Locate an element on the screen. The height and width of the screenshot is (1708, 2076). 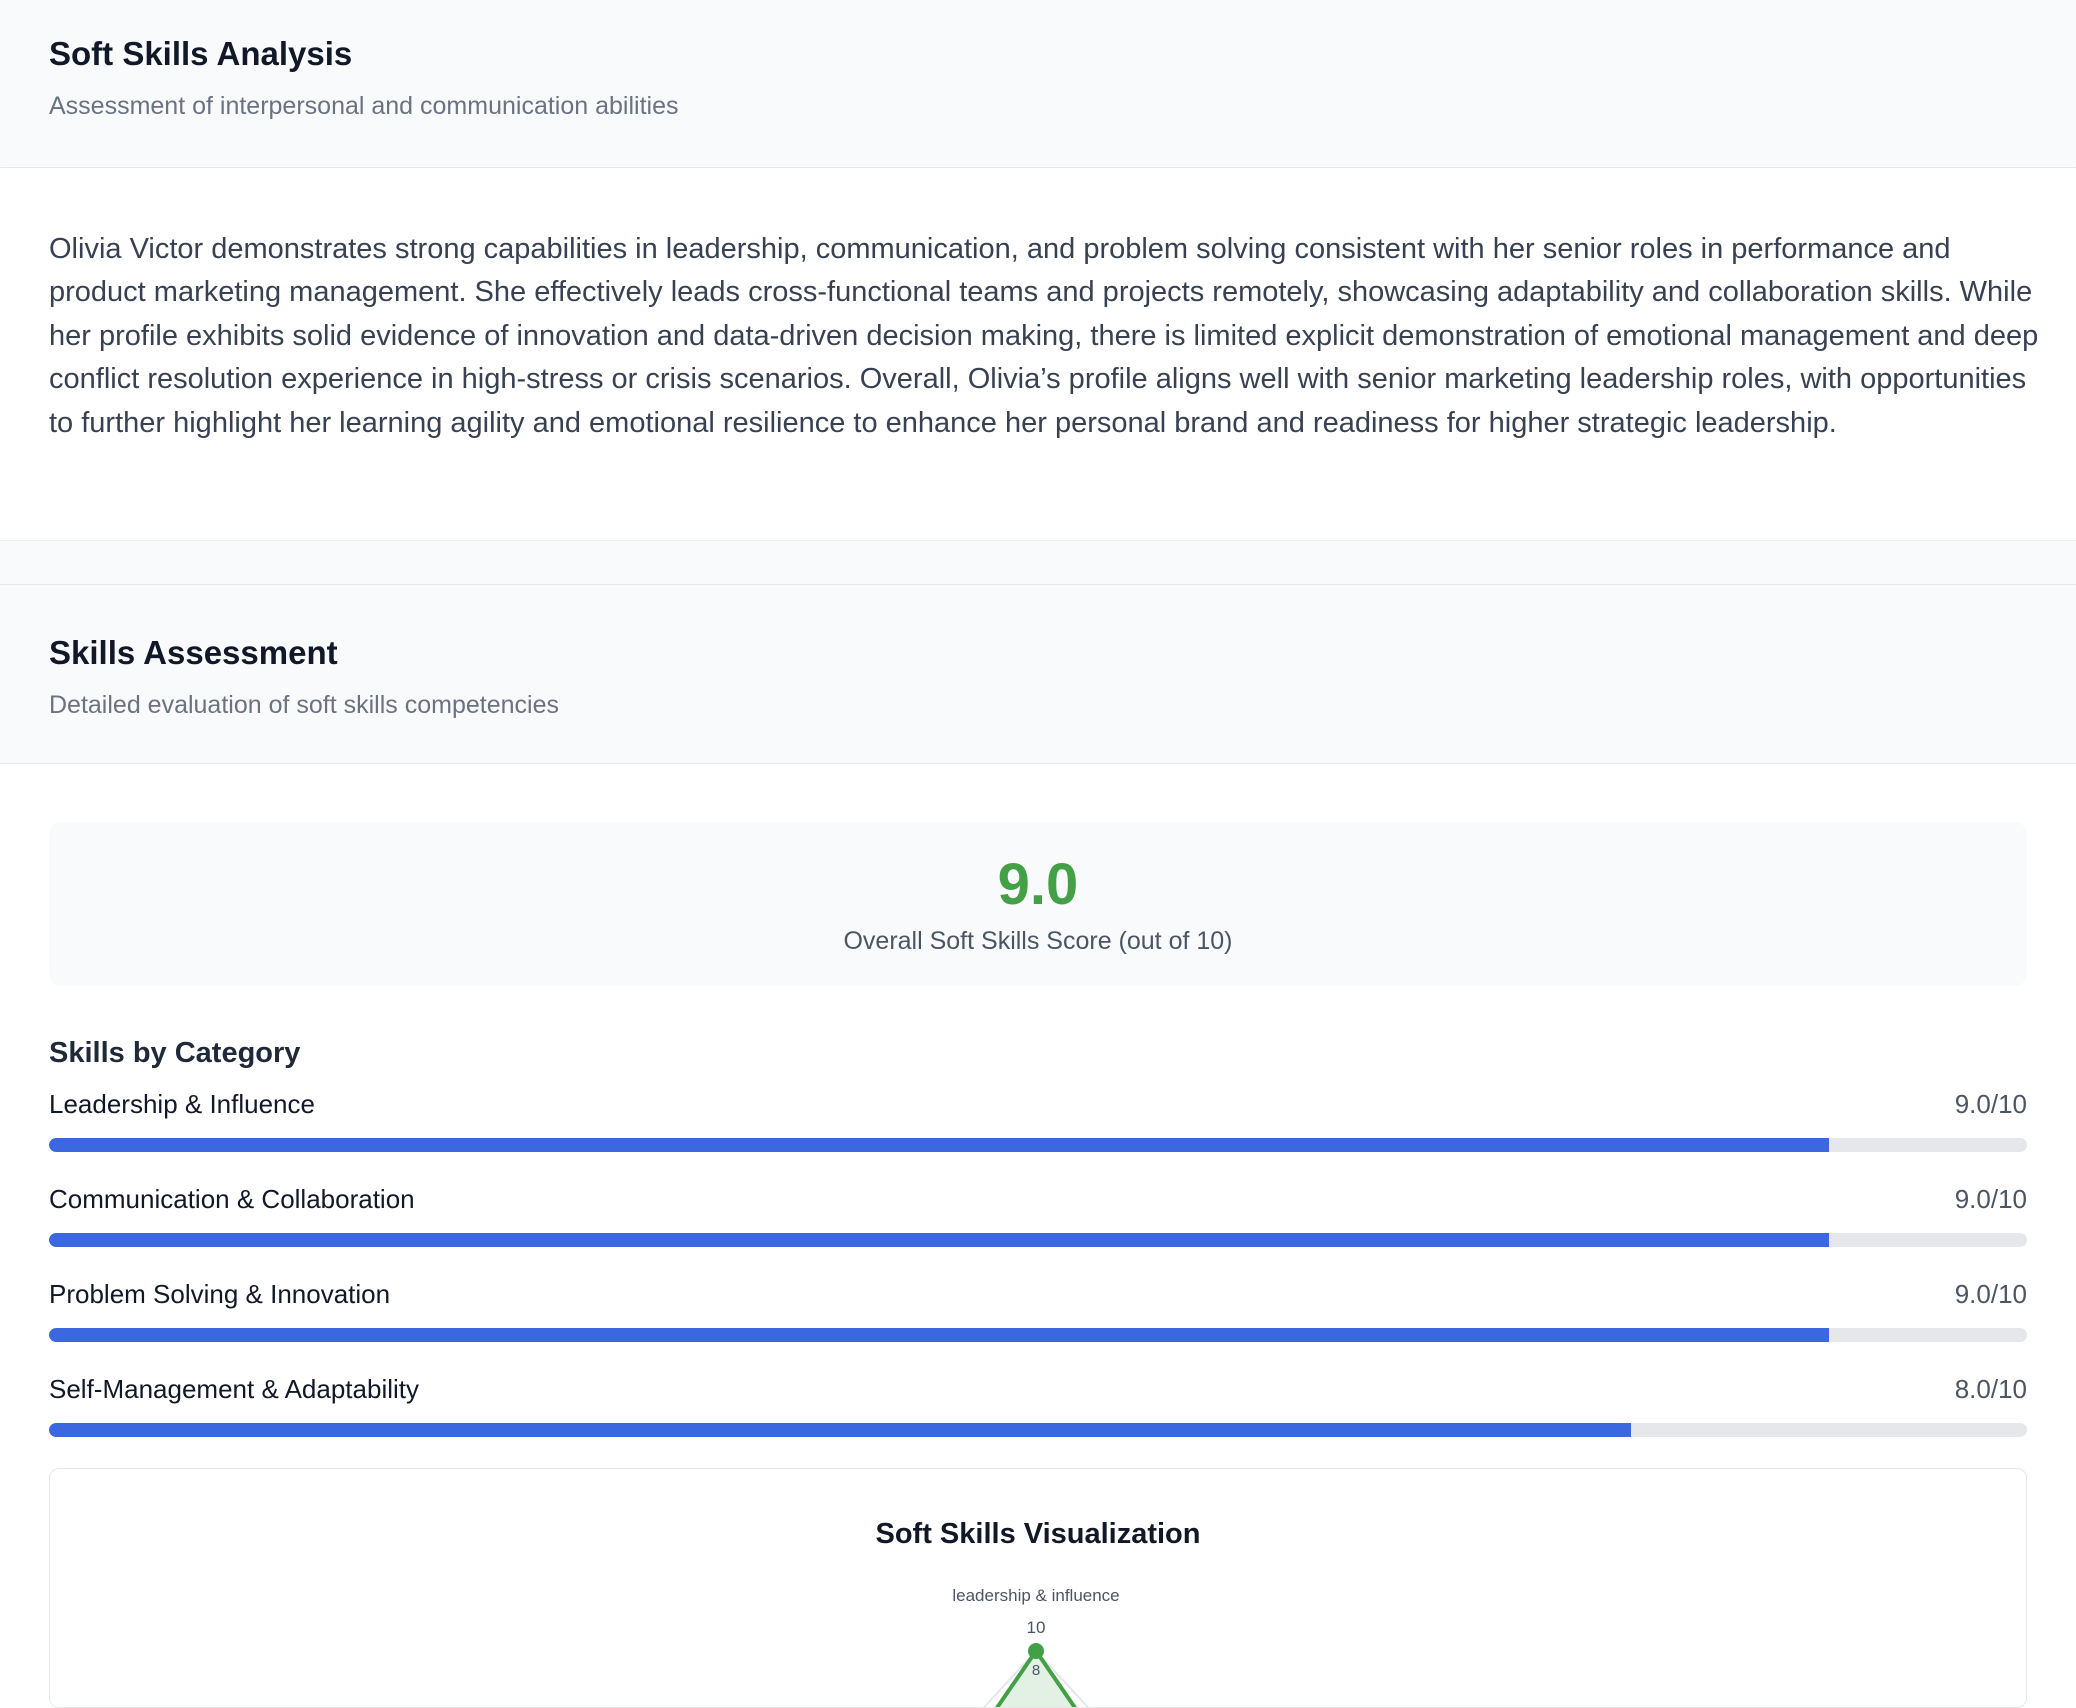
radar-chart: leadership & influence 10 8 is located at coordinates (1036, 1646).